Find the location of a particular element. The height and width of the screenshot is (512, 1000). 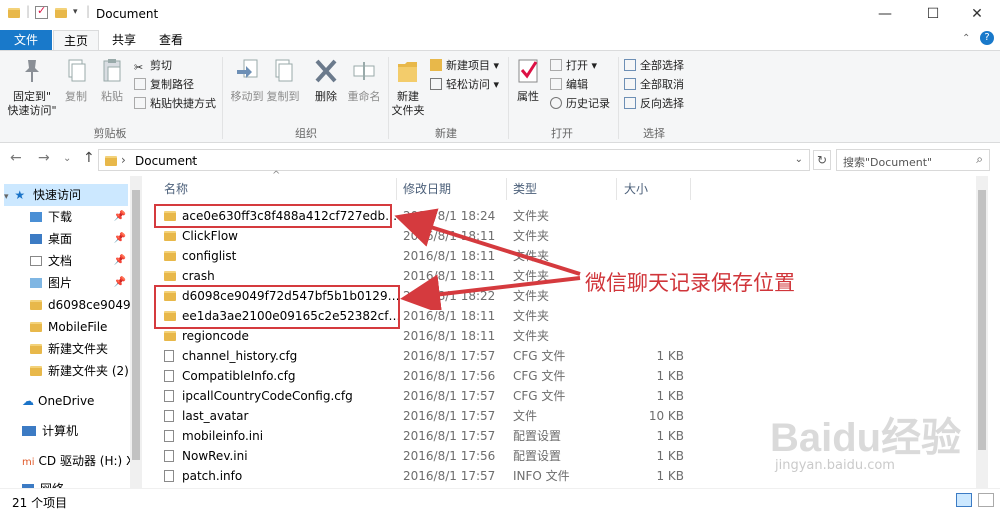

nav-cd-drive: mi CD 驱动器 (H:) Xi is located at coordinates (76, 461).